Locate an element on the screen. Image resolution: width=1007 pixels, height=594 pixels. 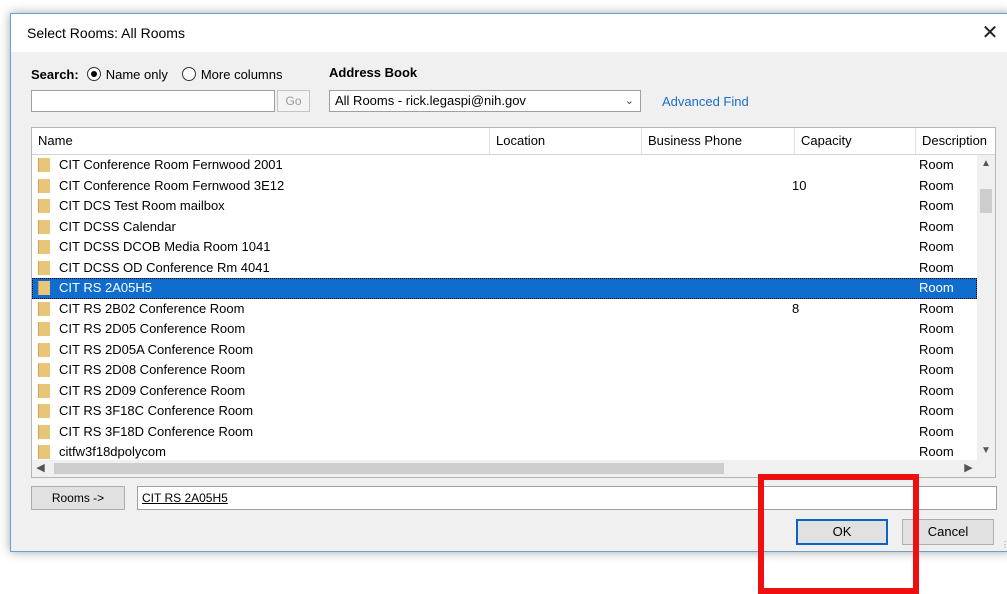
table-row: CIT RS 2D08 Conference Room Room is located at coordinates (504, 370).